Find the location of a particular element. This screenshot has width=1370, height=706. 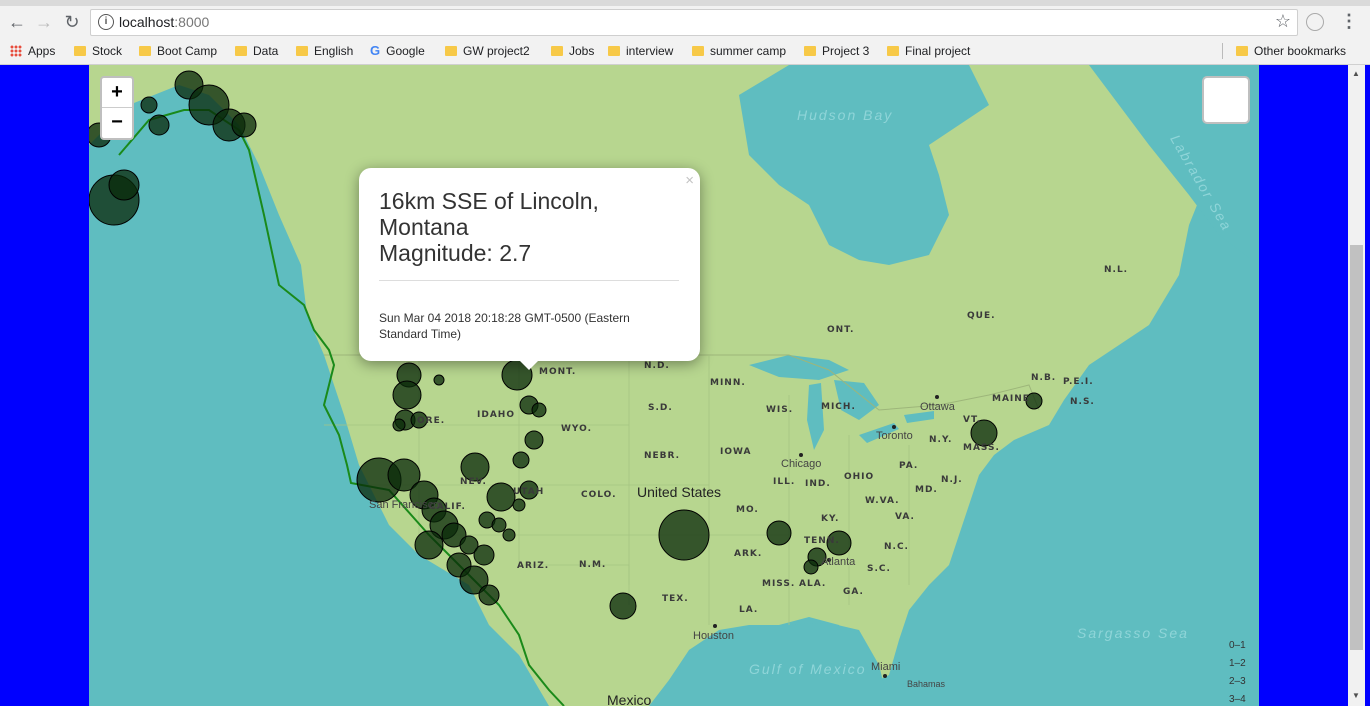

water-label-hudson: Hudson Bay is located at coordinates (845, 115).